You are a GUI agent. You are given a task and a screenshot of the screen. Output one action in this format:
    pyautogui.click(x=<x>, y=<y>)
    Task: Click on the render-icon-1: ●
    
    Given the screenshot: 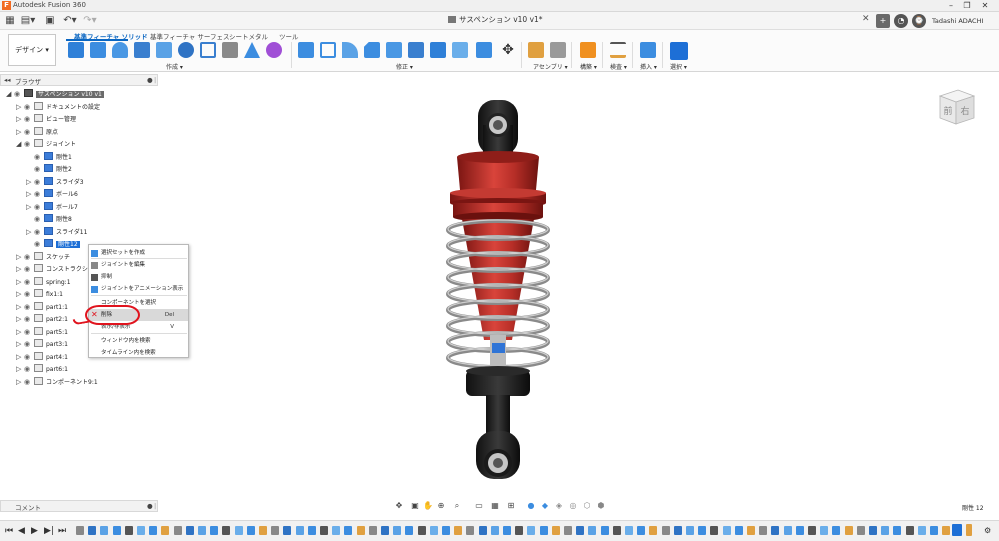 What is the action you would take?
    pyautogui.click(x=531, y=506)
    